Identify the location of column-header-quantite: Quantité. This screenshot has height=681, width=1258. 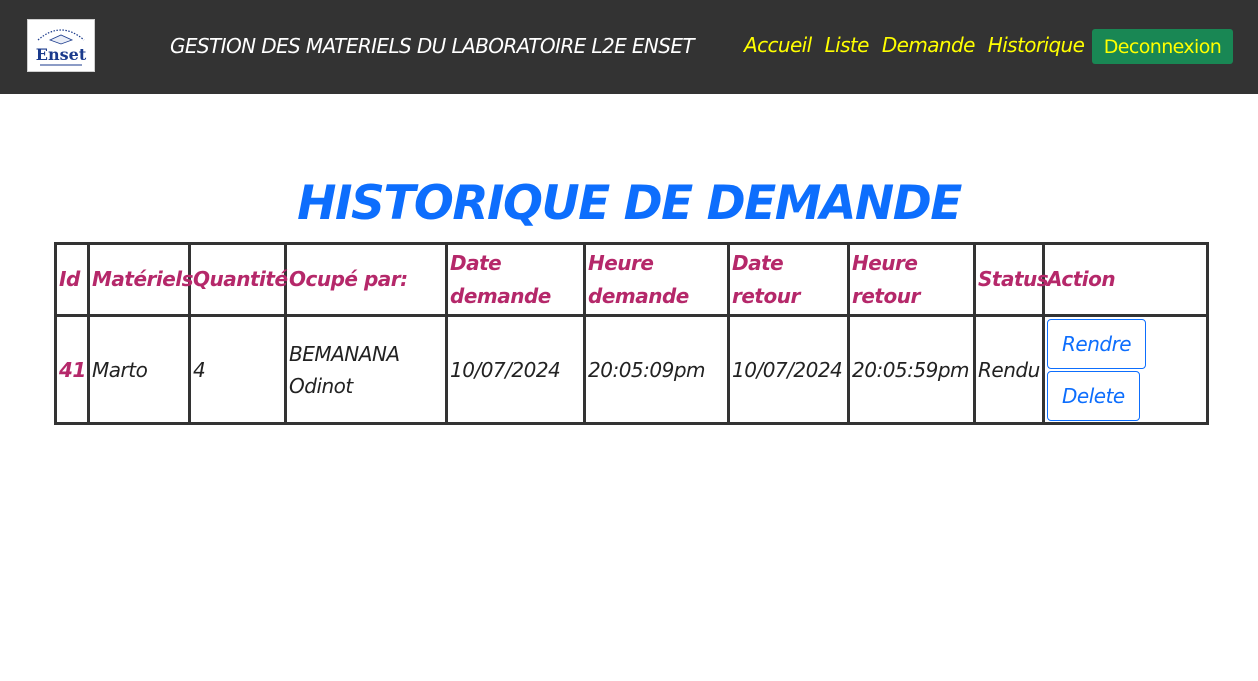
(238, 279).